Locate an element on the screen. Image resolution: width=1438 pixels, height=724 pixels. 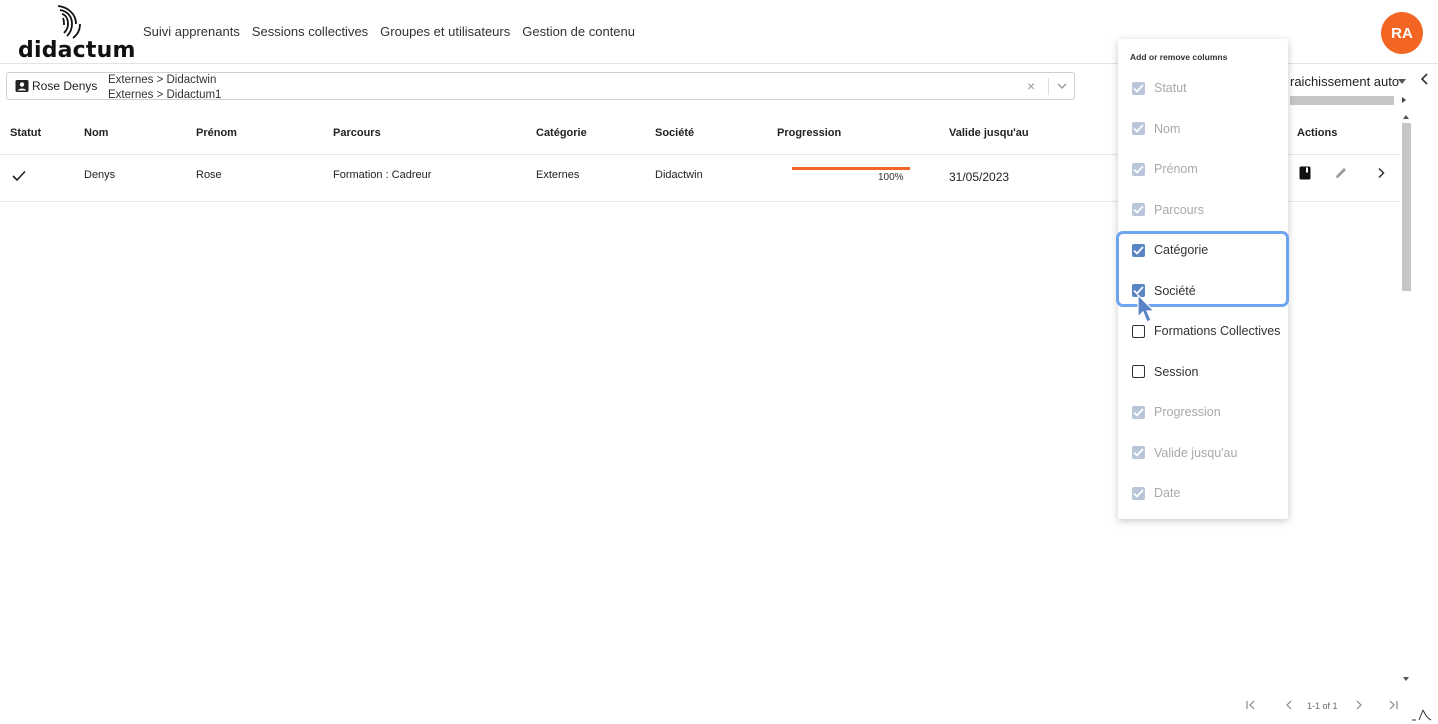
filter-path: Externes > Didactum1 is located at coordinates (165, 95).